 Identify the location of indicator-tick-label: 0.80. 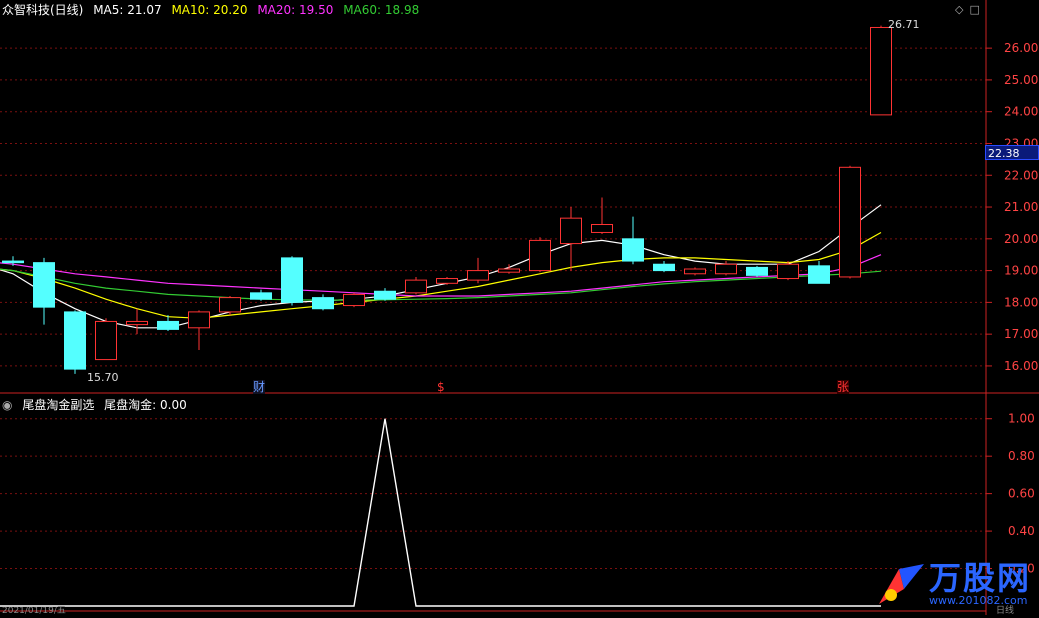
(1021, 456).